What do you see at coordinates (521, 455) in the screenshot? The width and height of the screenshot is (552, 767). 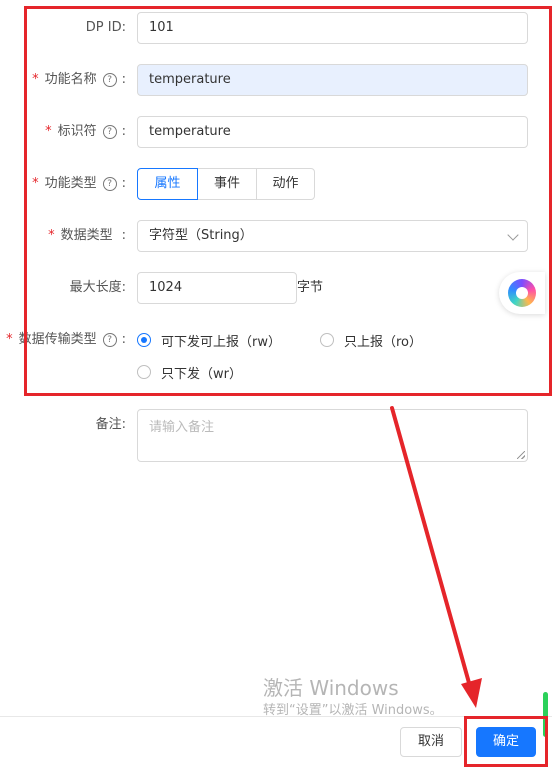 I see `resize-handle-icon` at bounding box center [521, 455].